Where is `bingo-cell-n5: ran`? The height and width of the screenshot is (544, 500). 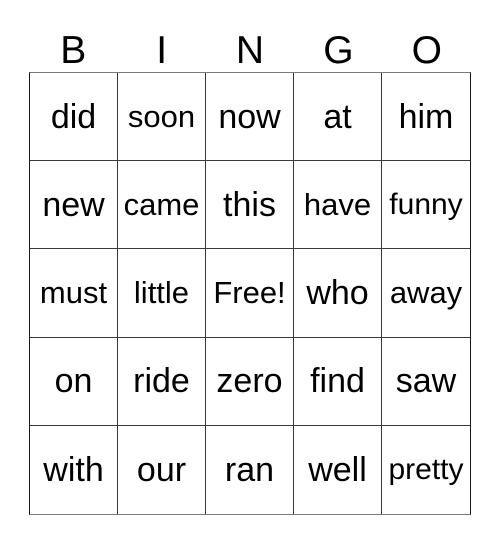
bingo-cell-n5: ran is located at coordinates (250, 469).